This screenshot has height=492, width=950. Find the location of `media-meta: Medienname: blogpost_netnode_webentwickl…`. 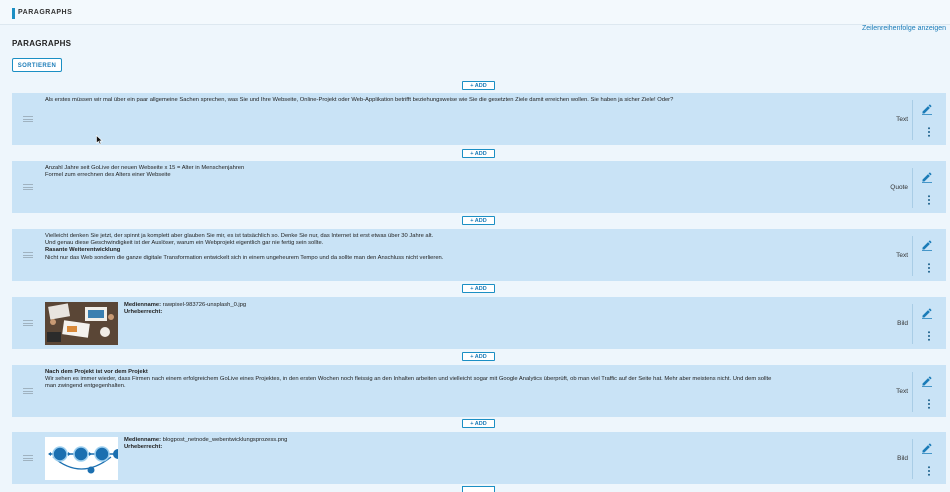

media-meta: Medienname: blogpost_netnode_webentwickl… is located at coordinates (206, 444).